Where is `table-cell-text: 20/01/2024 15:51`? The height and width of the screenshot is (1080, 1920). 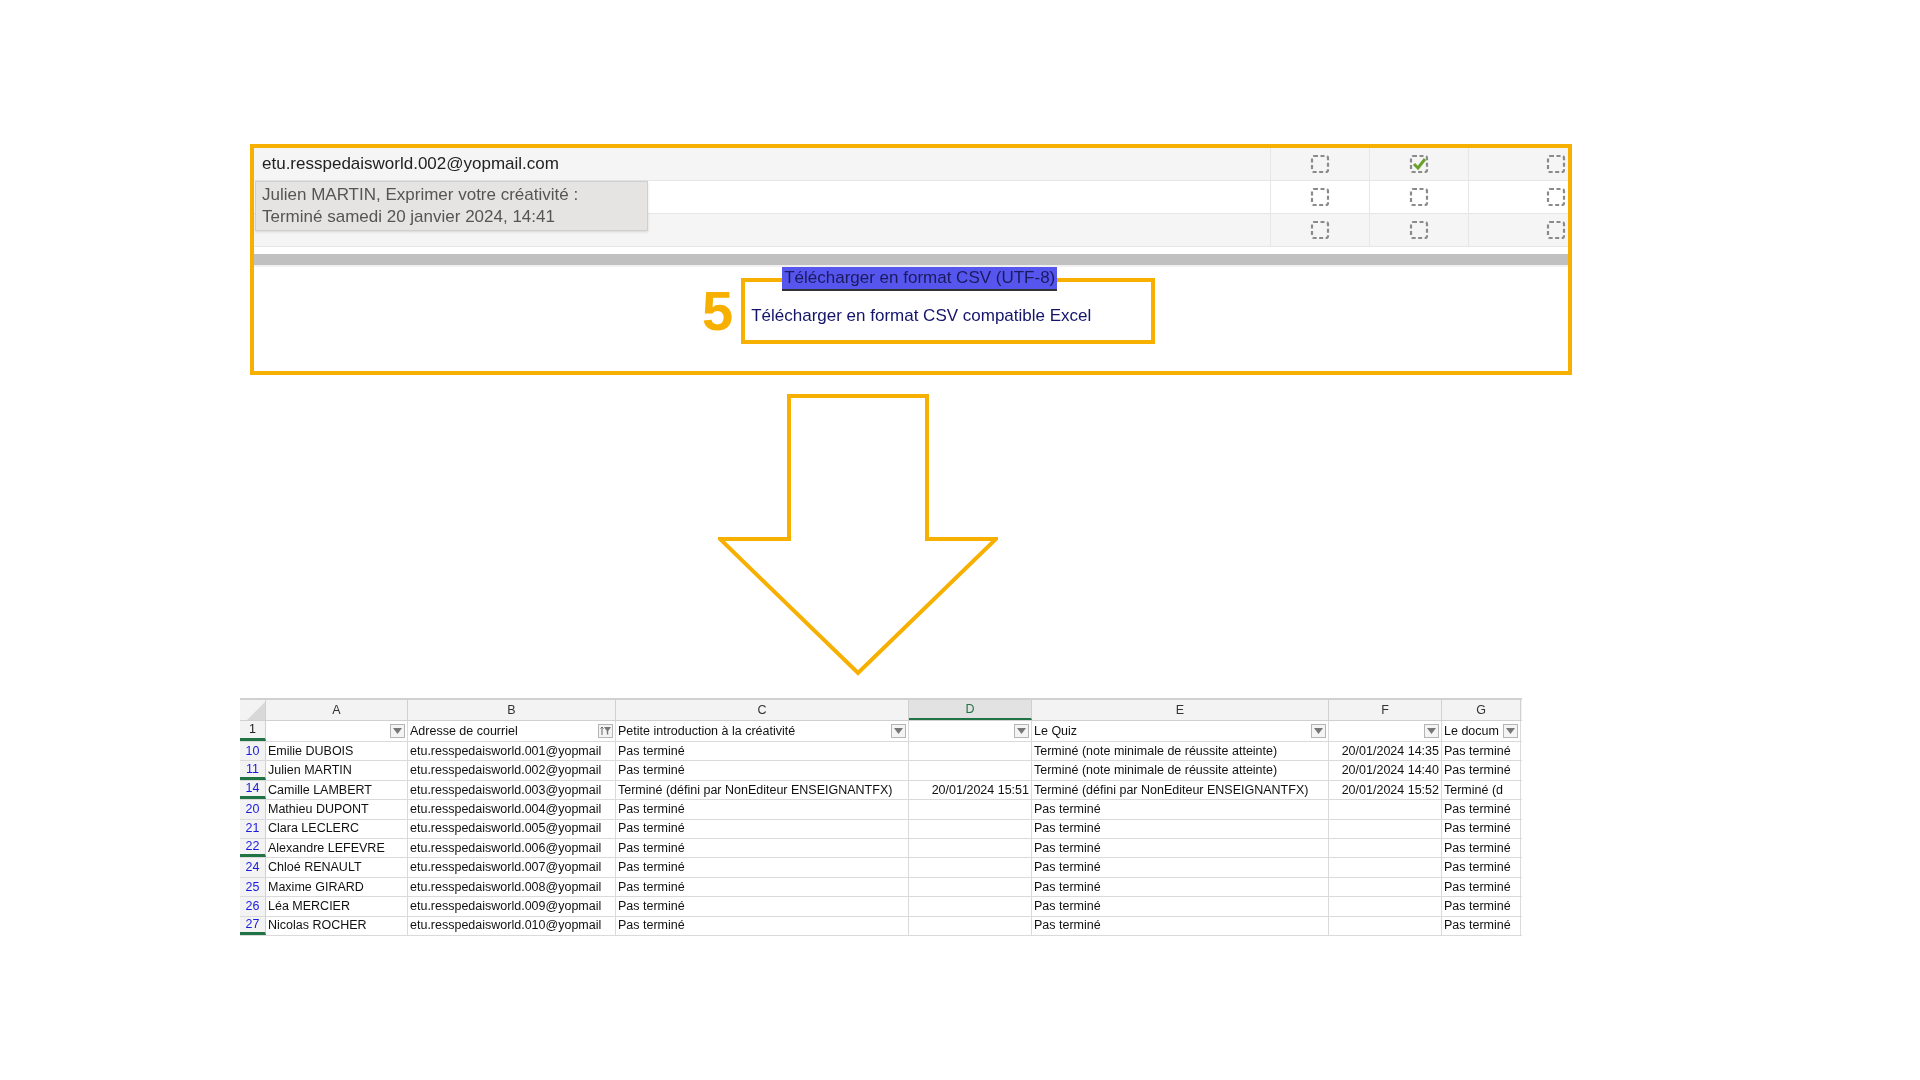
table-cell-text: 20/01/2024 15:51 is located at coordinates (980, 790).